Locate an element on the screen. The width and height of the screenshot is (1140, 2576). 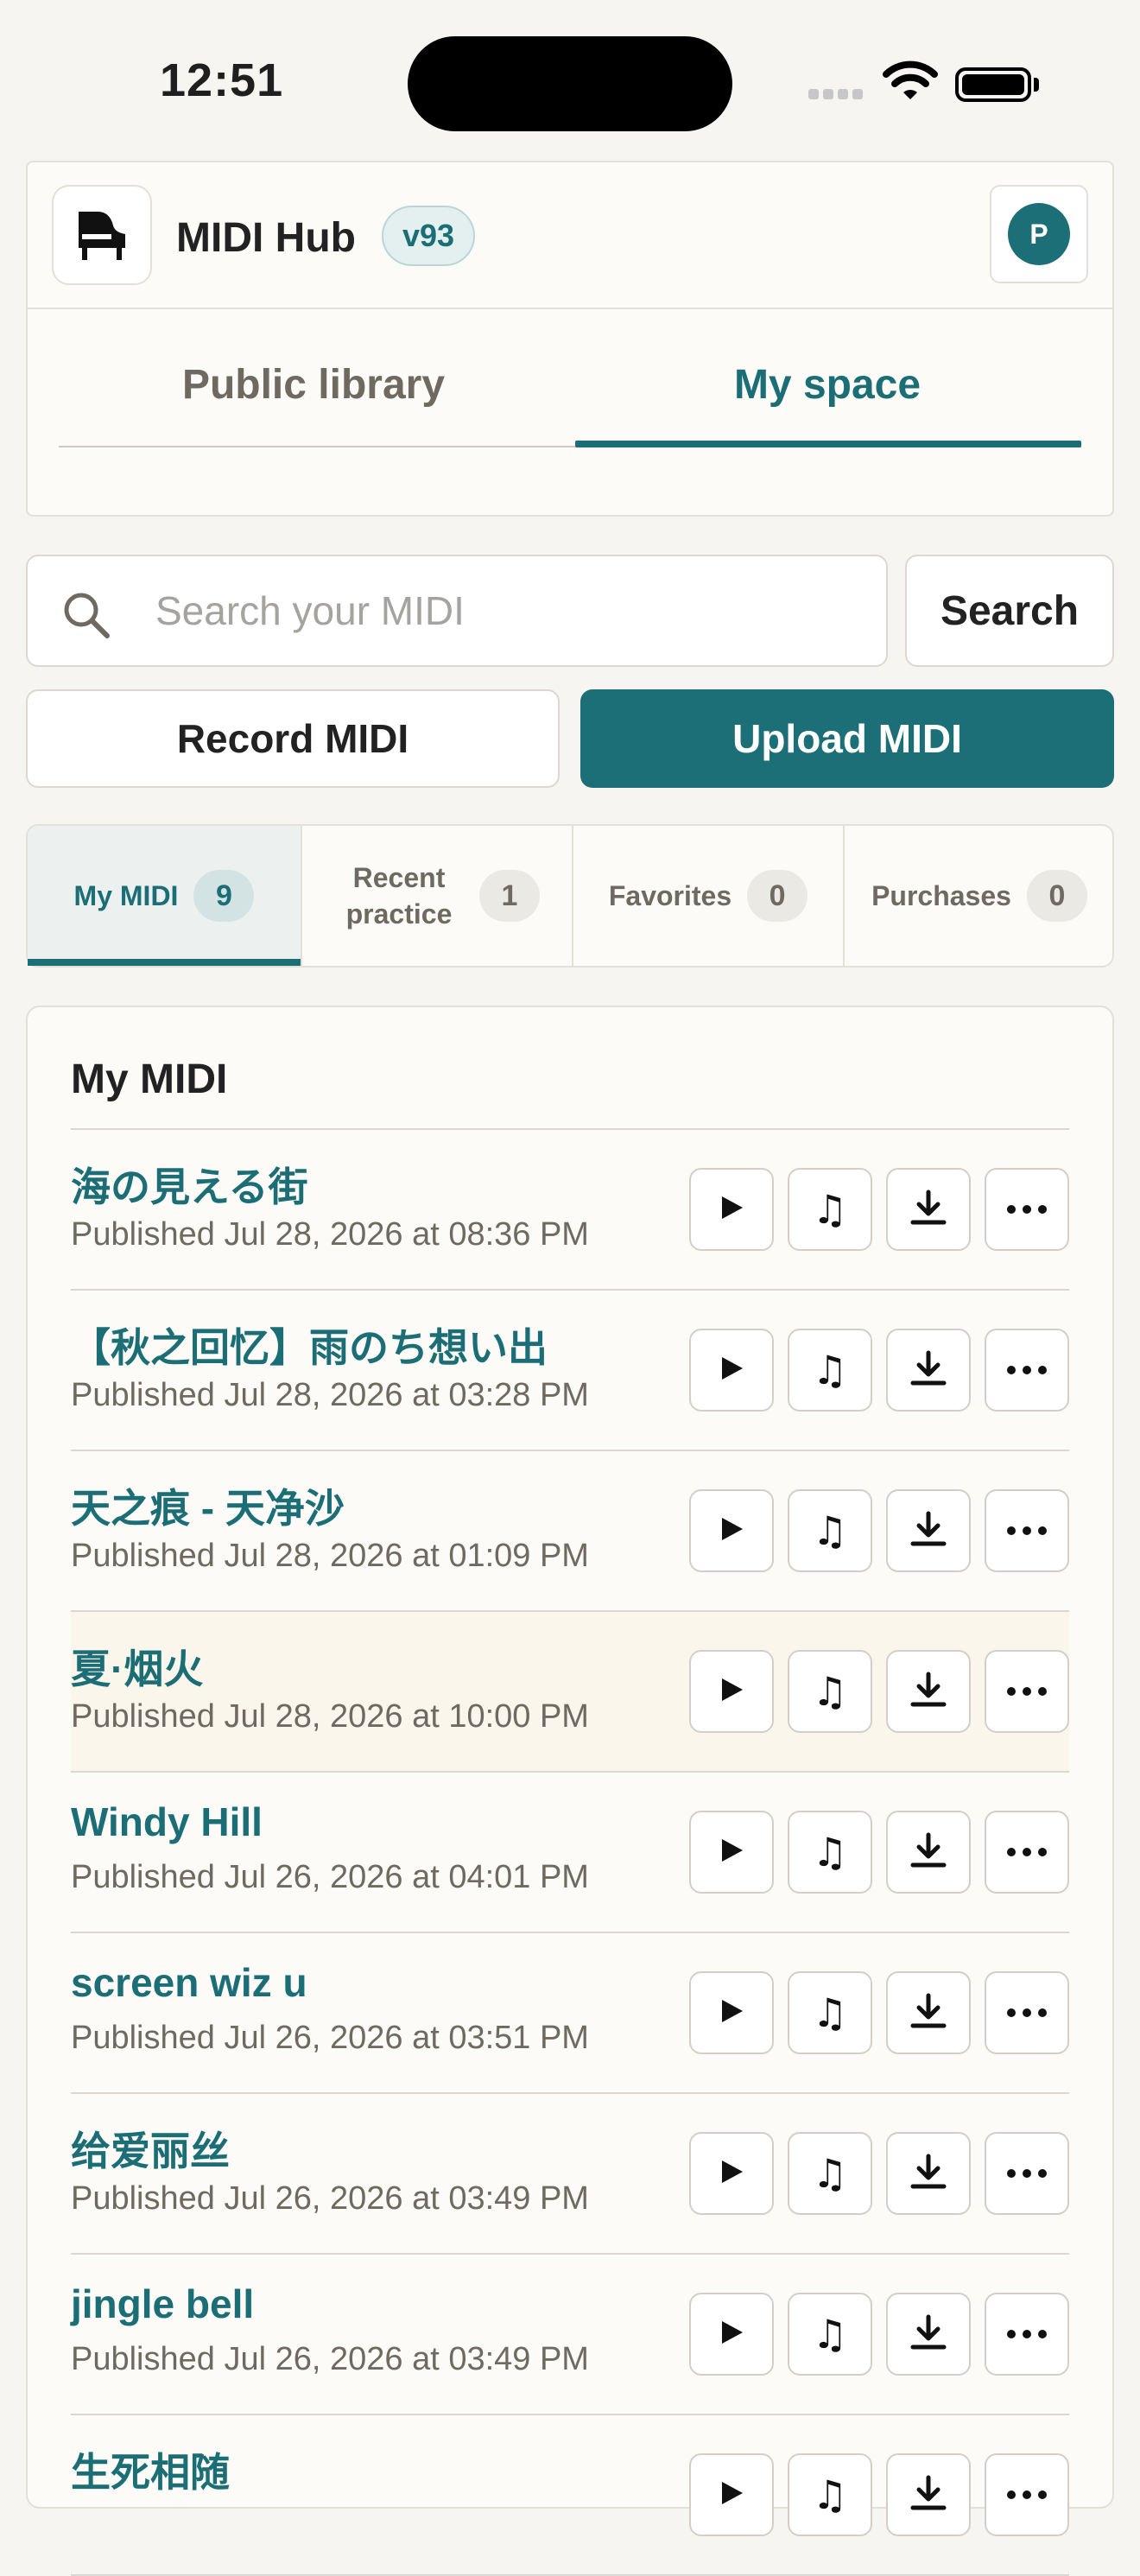
midi-title: 【秋之回忆】雨のち想い出 is located at coordinates (310, 1345).